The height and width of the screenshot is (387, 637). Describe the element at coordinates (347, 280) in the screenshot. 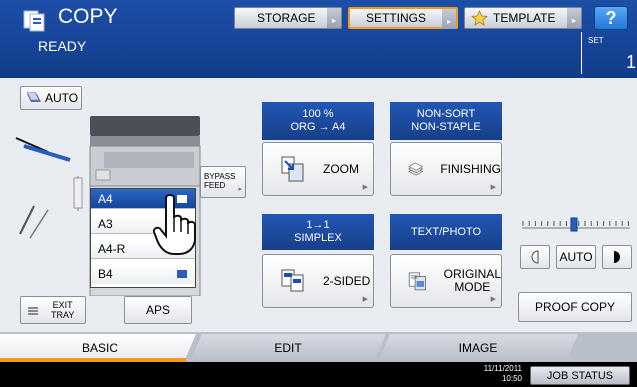

I see `two-sided-label: 2-SIDED` at that location.